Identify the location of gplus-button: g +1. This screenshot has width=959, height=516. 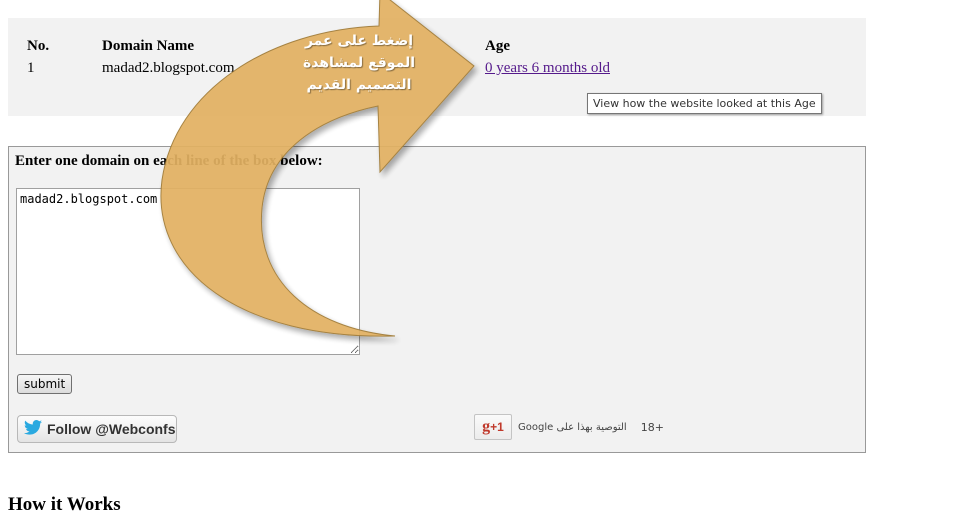
(493, 427).